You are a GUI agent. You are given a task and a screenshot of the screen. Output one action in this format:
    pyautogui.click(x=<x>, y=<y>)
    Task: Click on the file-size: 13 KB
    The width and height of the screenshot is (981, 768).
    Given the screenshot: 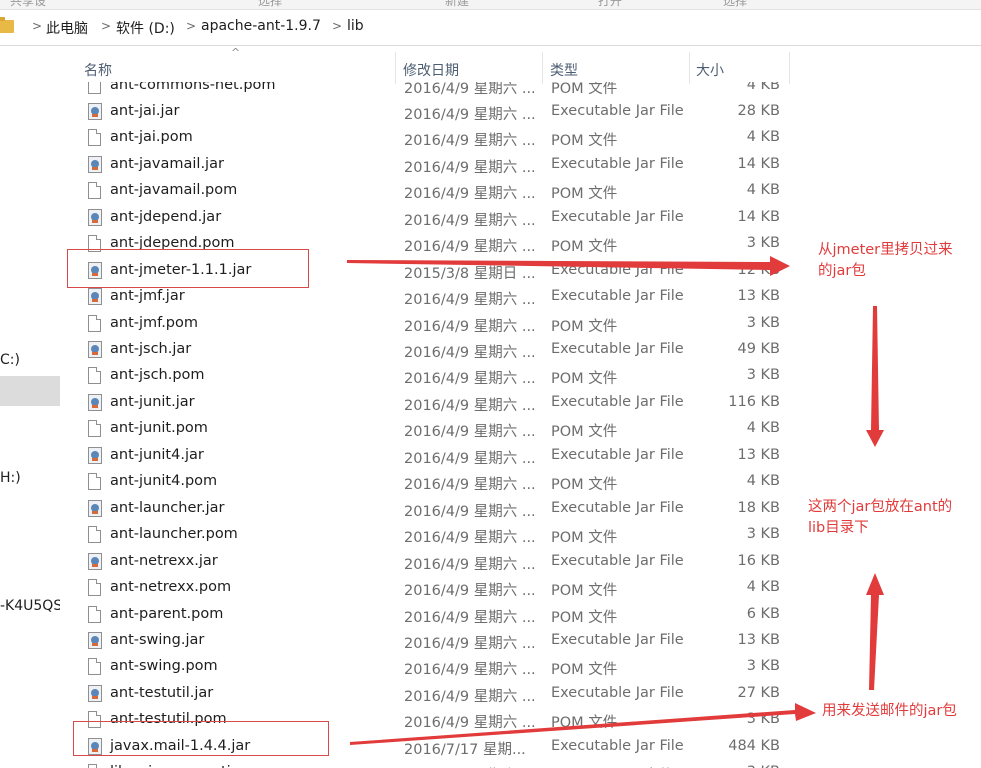 What is the action you would take?
    pyautogui.click(x=758, y=296)
    